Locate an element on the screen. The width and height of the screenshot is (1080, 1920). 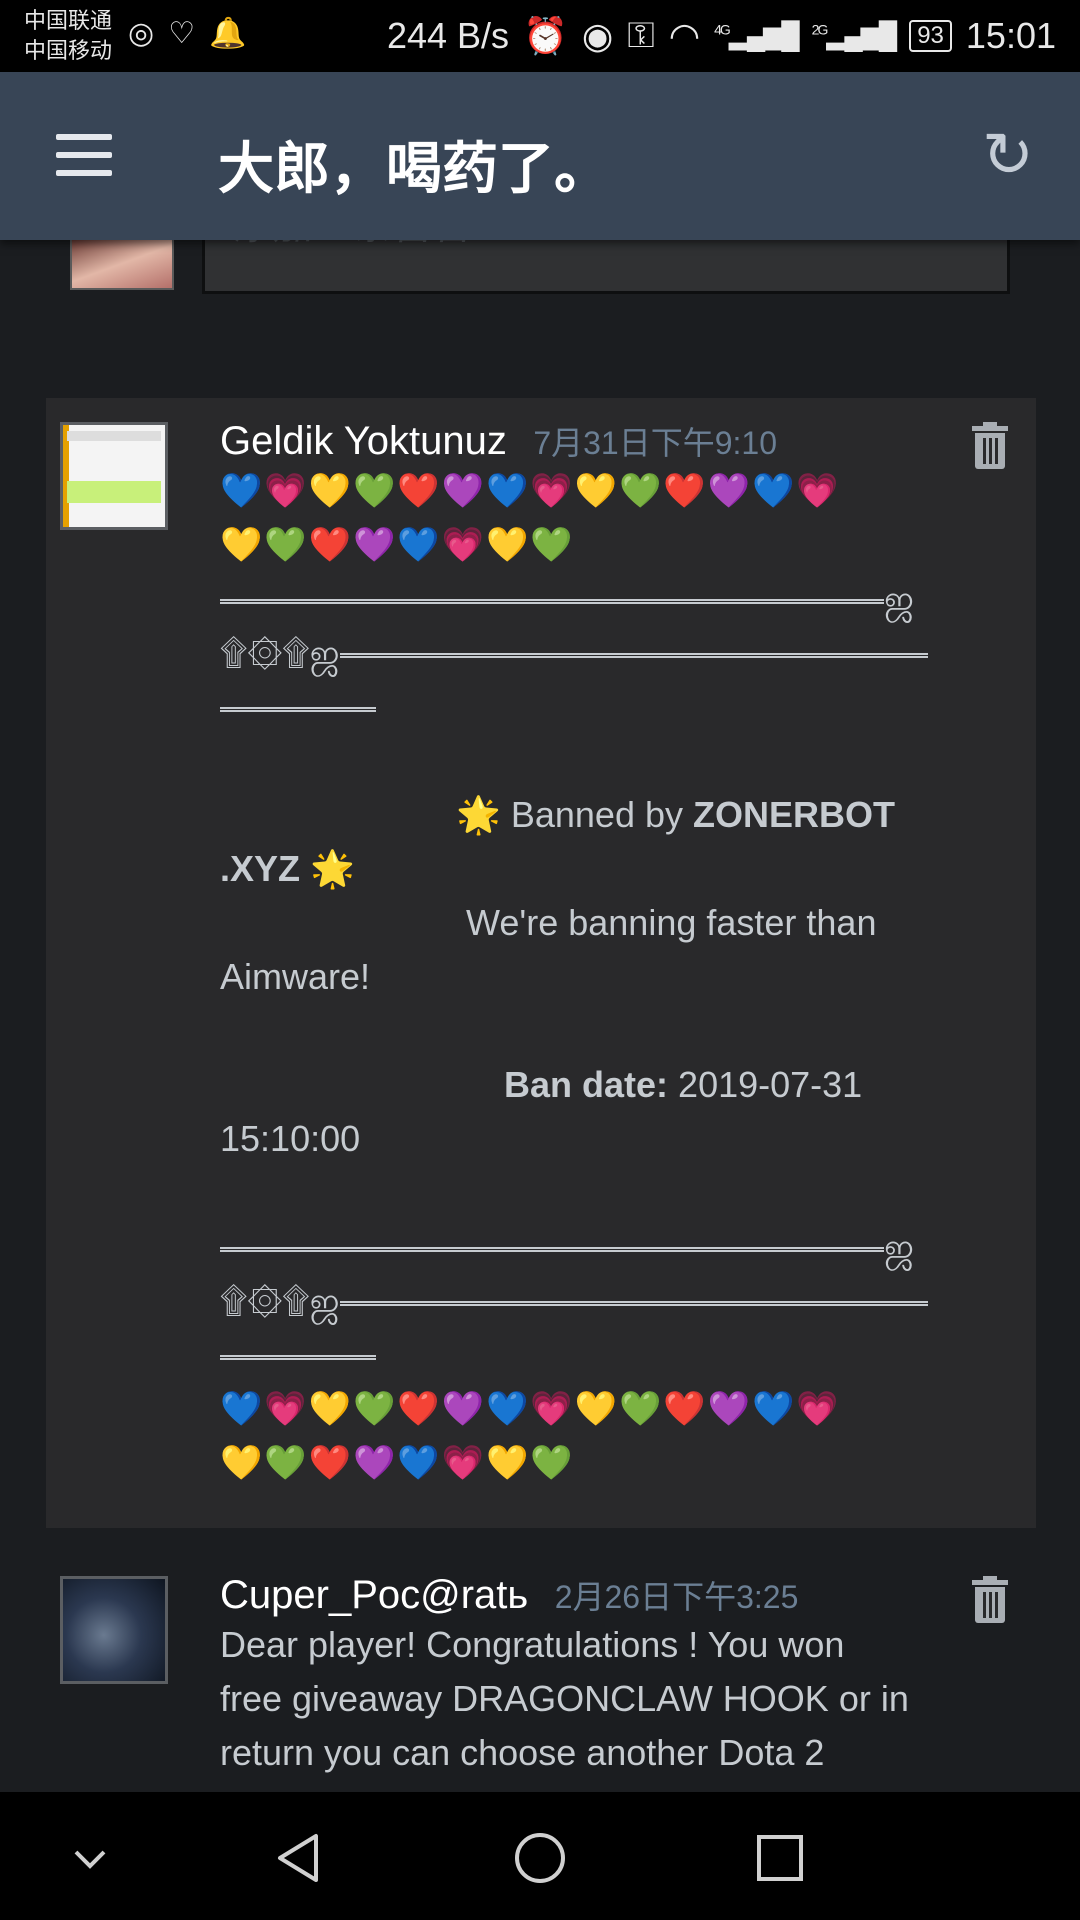
menu-icon is located at coordinates (84, 155).